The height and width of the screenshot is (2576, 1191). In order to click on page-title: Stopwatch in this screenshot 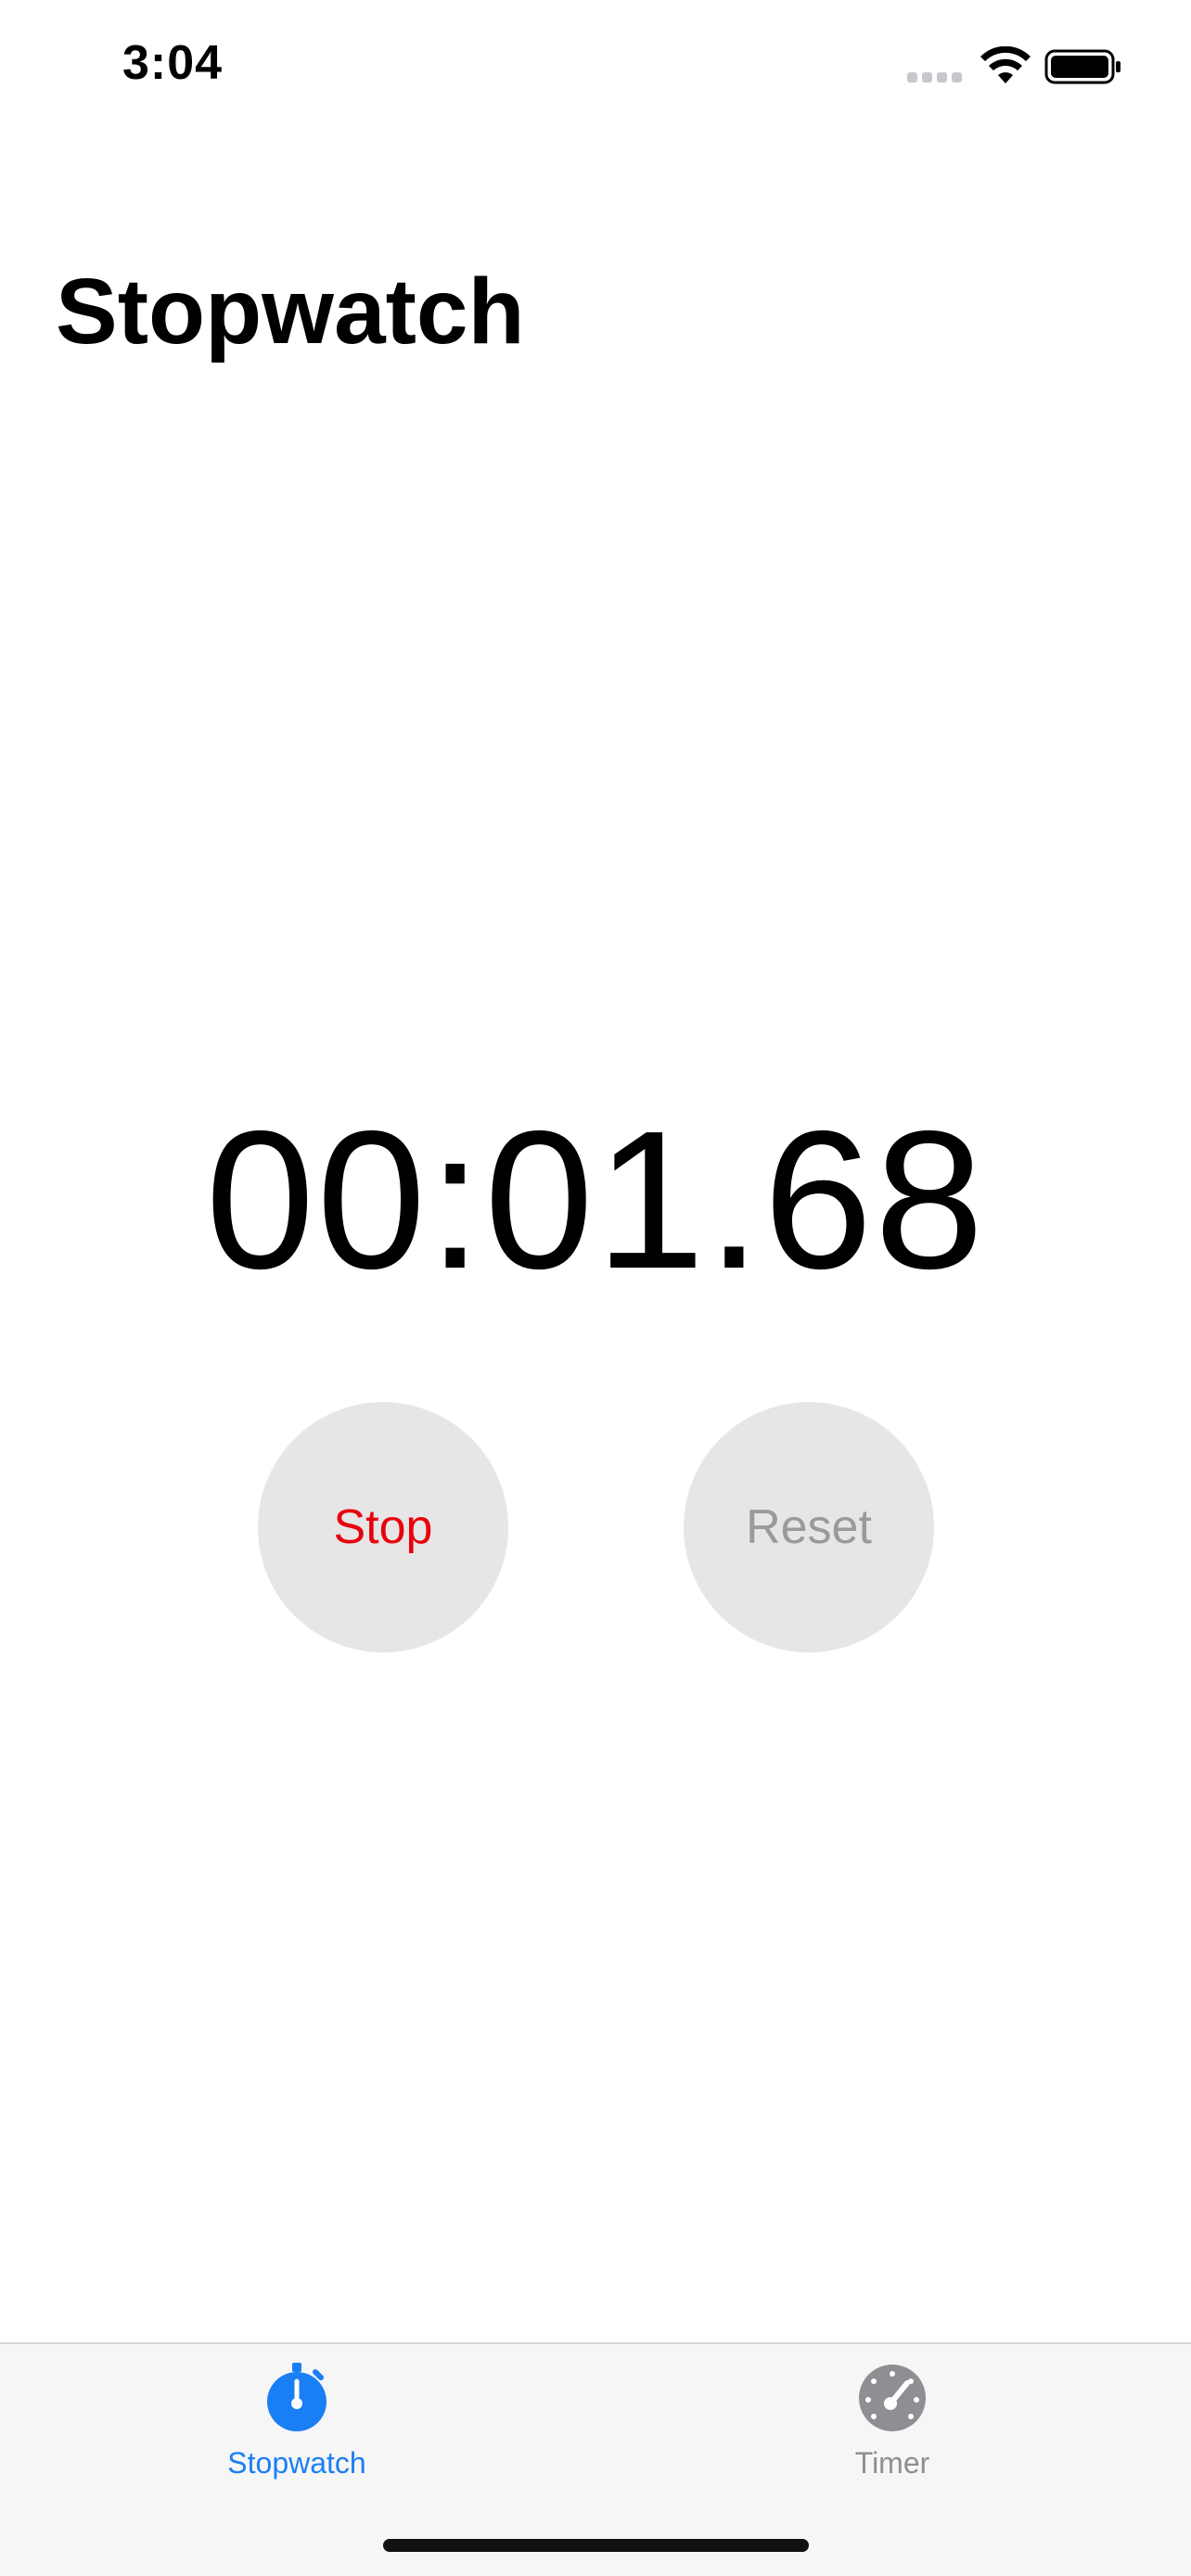, I will do `click(290, 311)`.